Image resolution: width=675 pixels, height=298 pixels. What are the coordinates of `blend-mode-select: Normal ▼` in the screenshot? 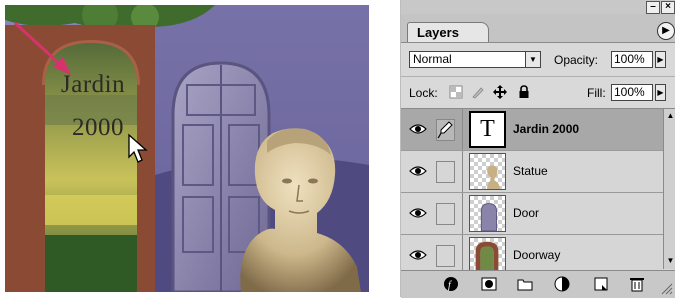 It's located at (475, 59).